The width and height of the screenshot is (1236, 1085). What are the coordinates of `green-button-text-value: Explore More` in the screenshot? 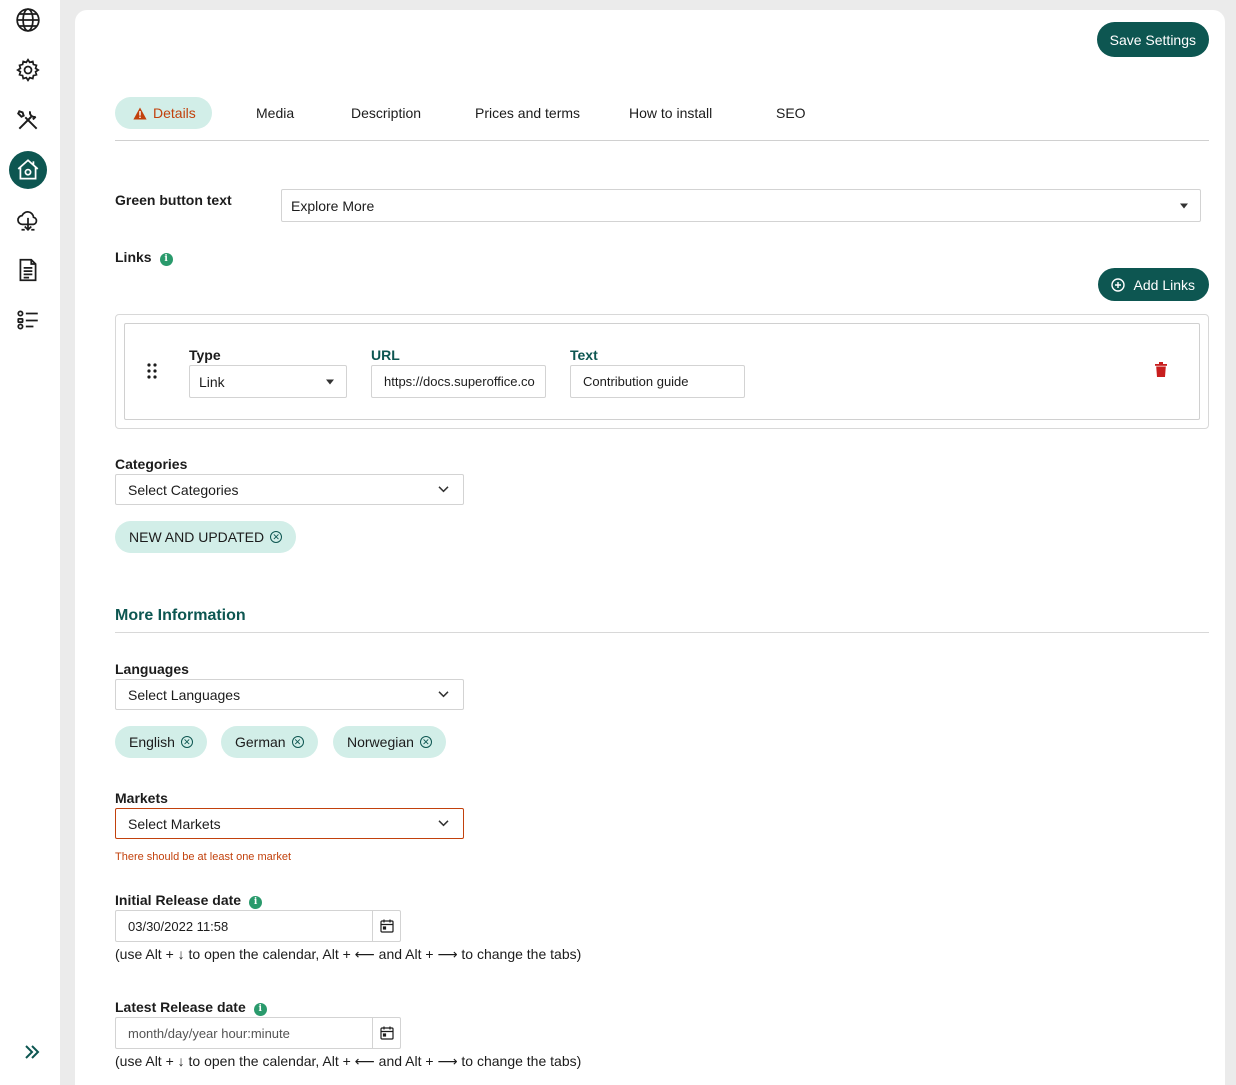 It's located at (333, 205).